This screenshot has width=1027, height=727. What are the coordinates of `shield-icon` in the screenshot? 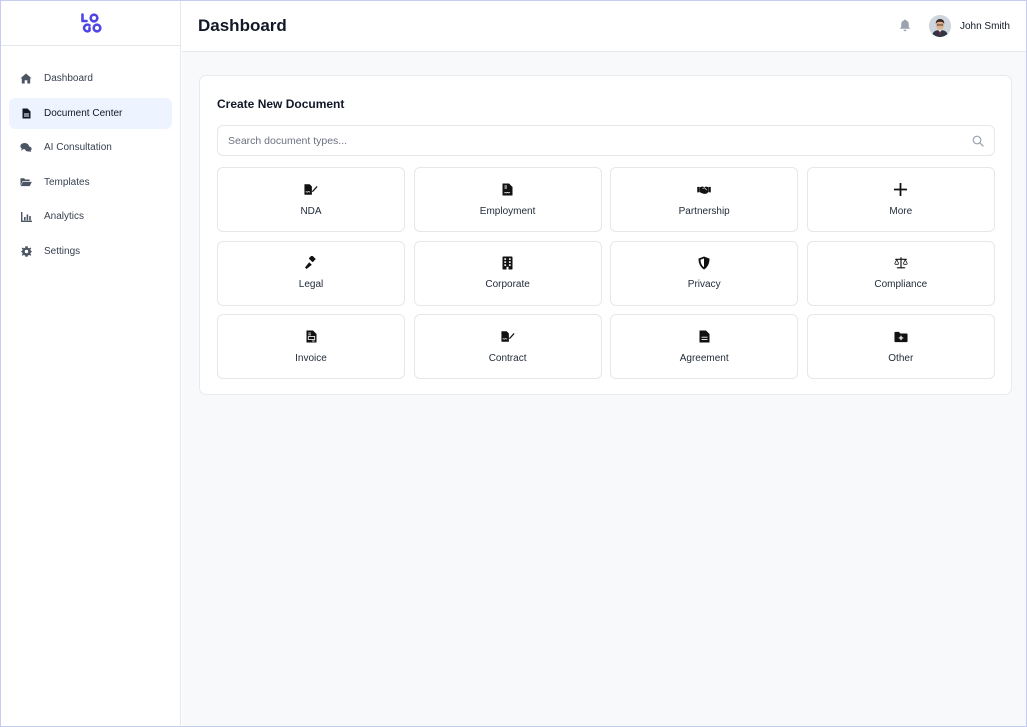 It's located at (704, 263).